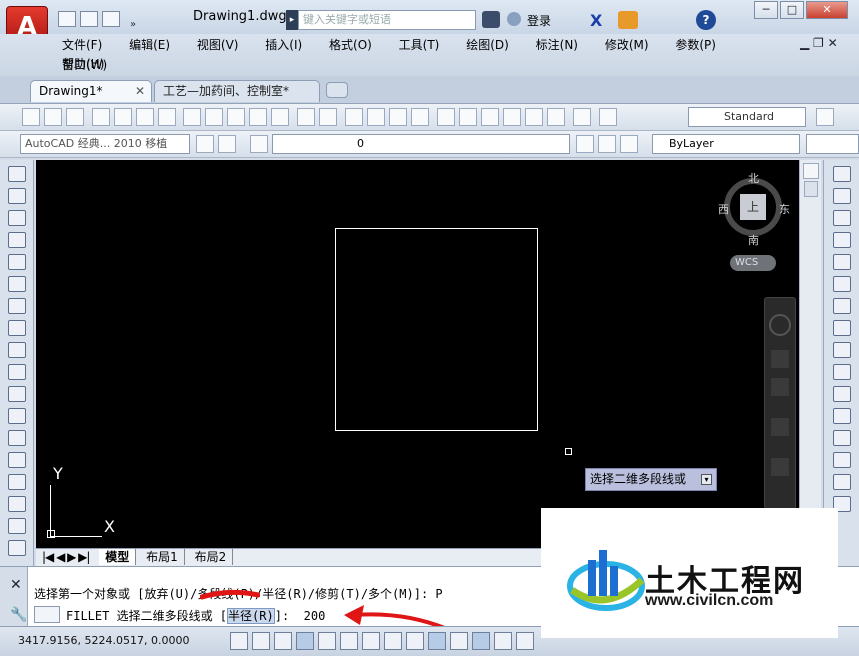 Image resolution: width=859 pixels, height=656 pixels. I want to click on undo-icon, so click(306, 117).